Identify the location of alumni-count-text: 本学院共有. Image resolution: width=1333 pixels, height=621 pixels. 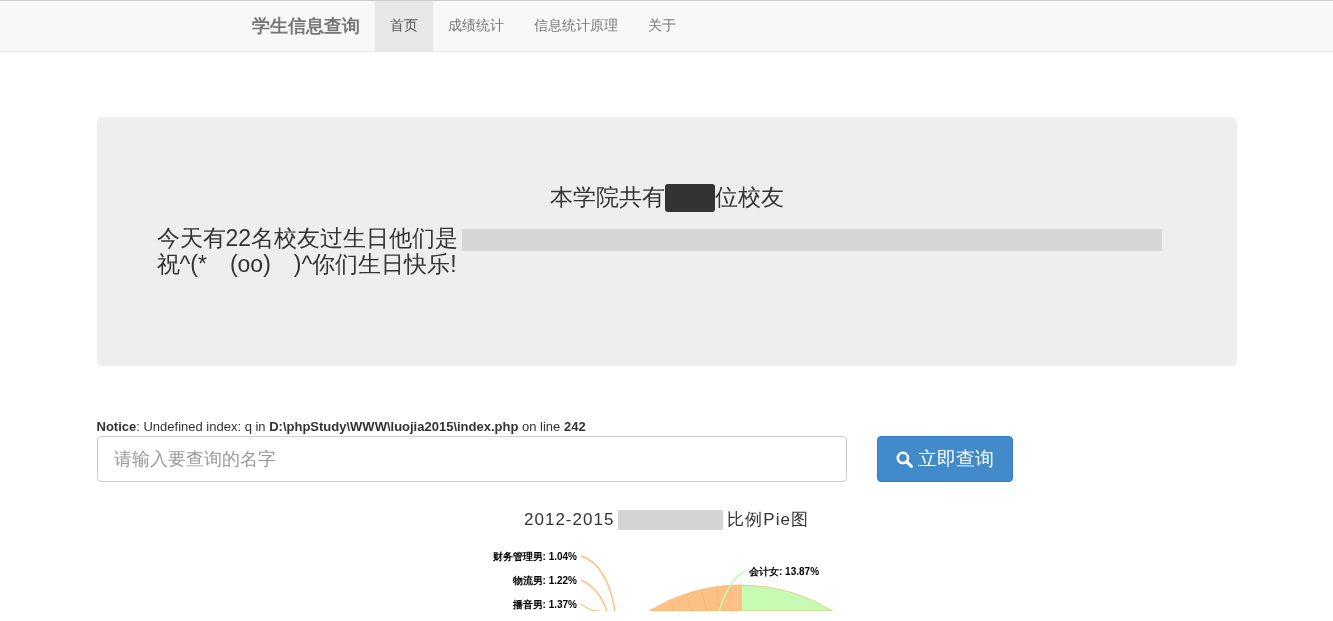
(607, 197).